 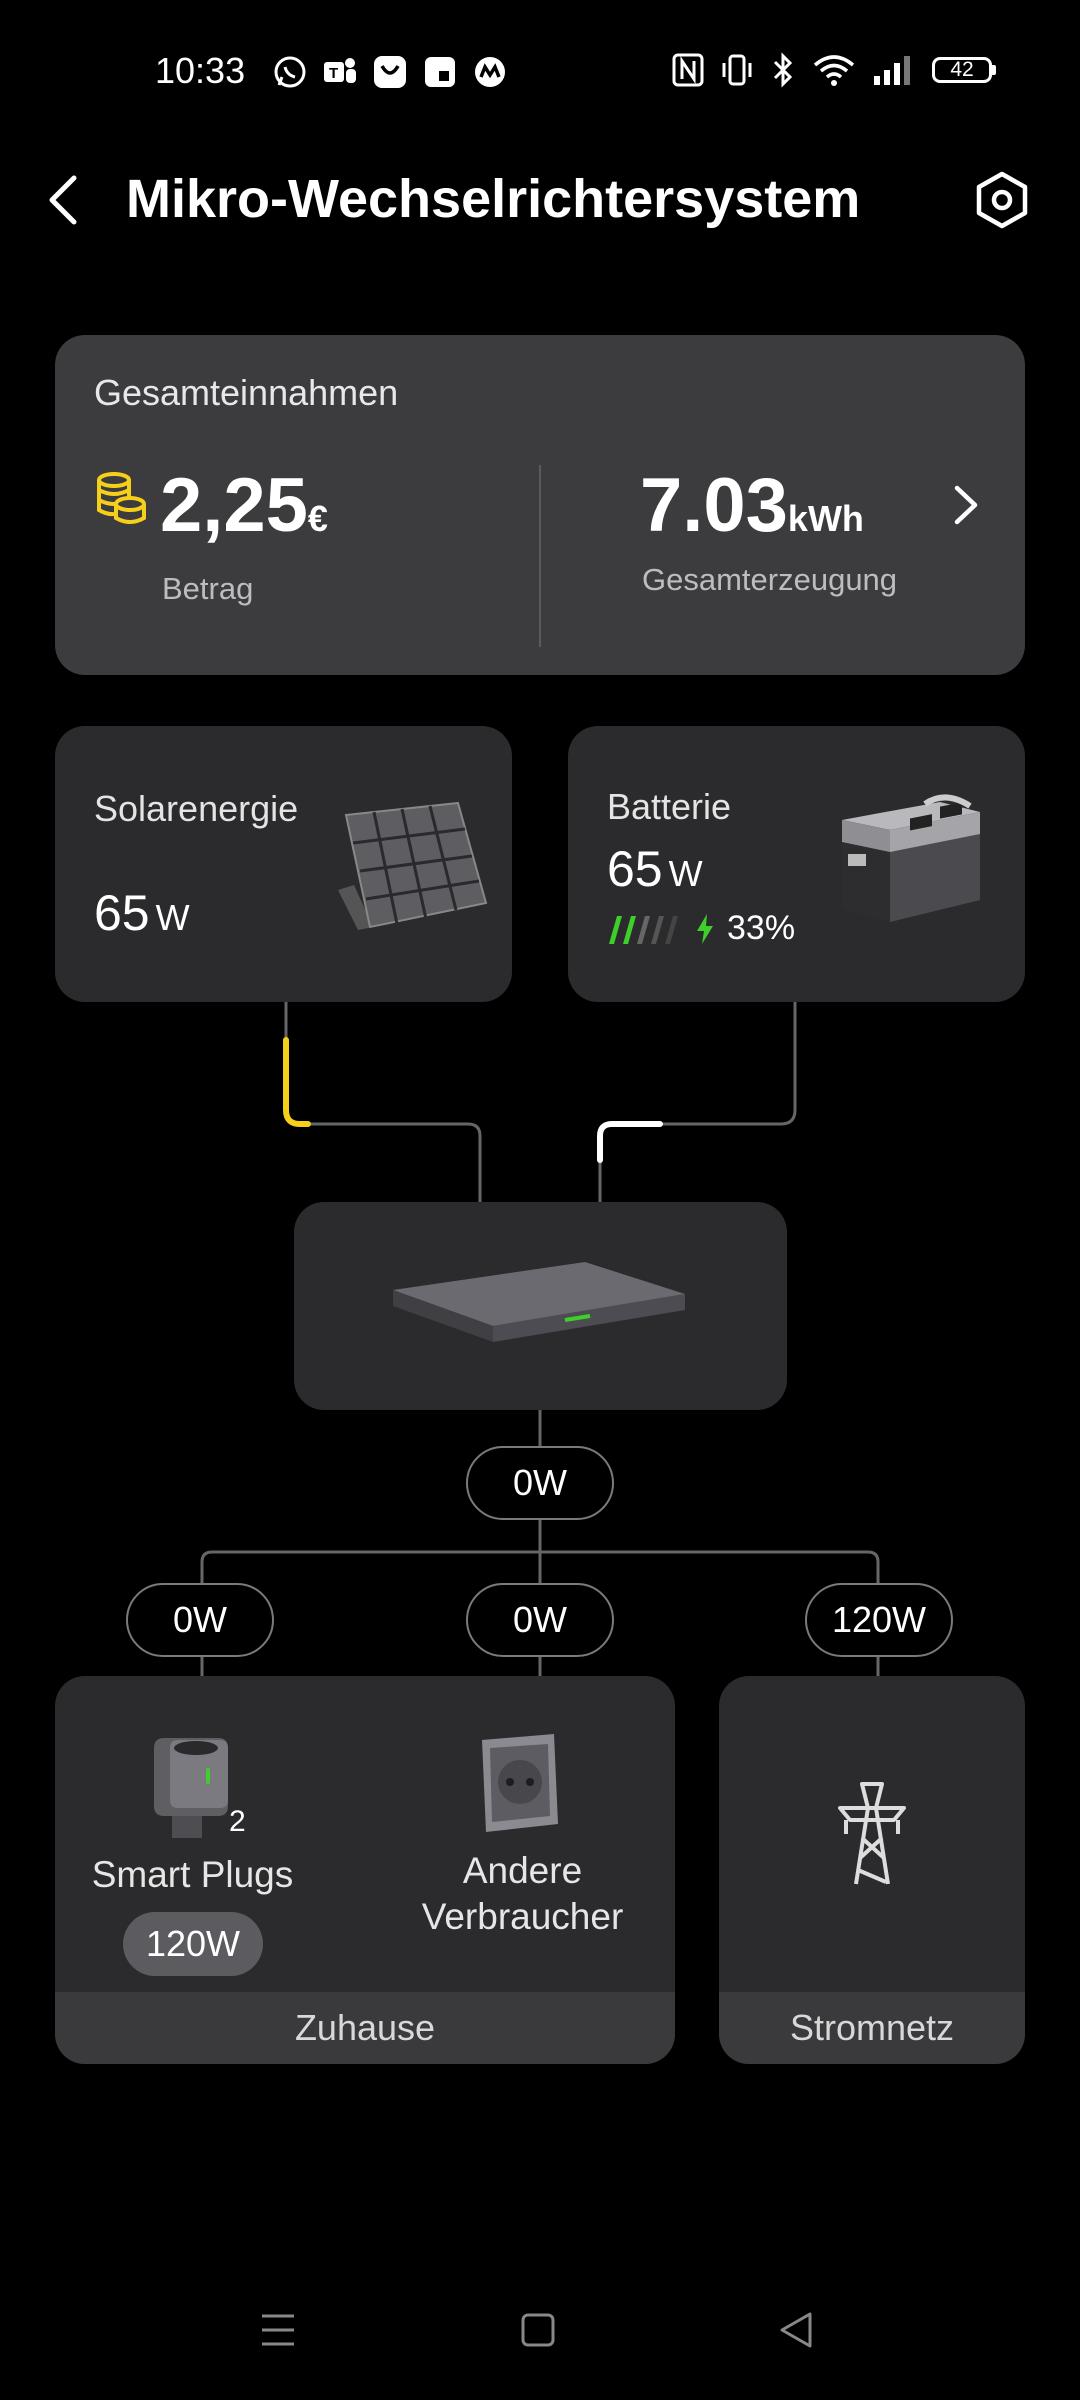 I want to click on svg-text: T, so click(x=333, y=73).